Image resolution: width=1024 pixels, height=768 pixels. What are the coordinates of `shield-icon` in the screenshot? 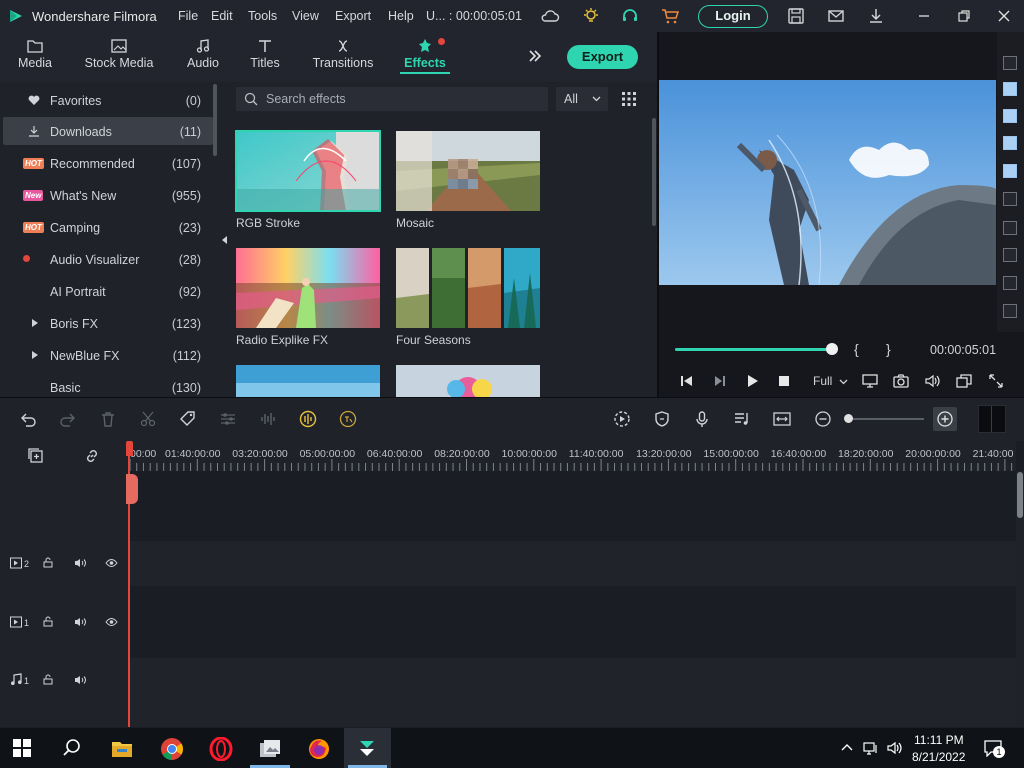 It's located at (662, 419).